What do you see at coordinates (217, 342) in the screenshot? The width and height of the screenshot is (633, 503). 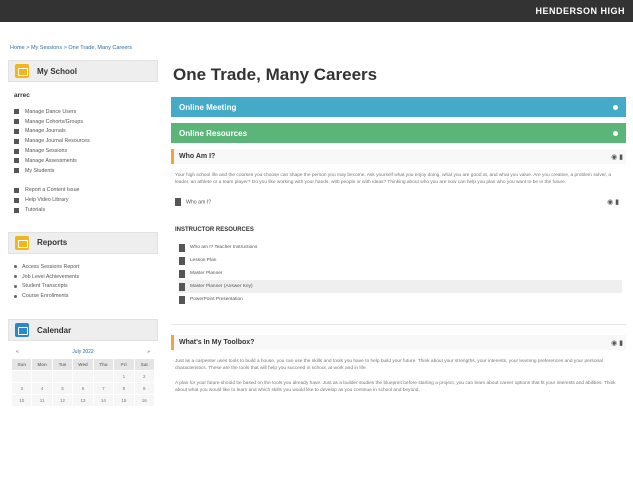 I see `section-title: What's In My Toolbox?` at bounding box center [217, 342].